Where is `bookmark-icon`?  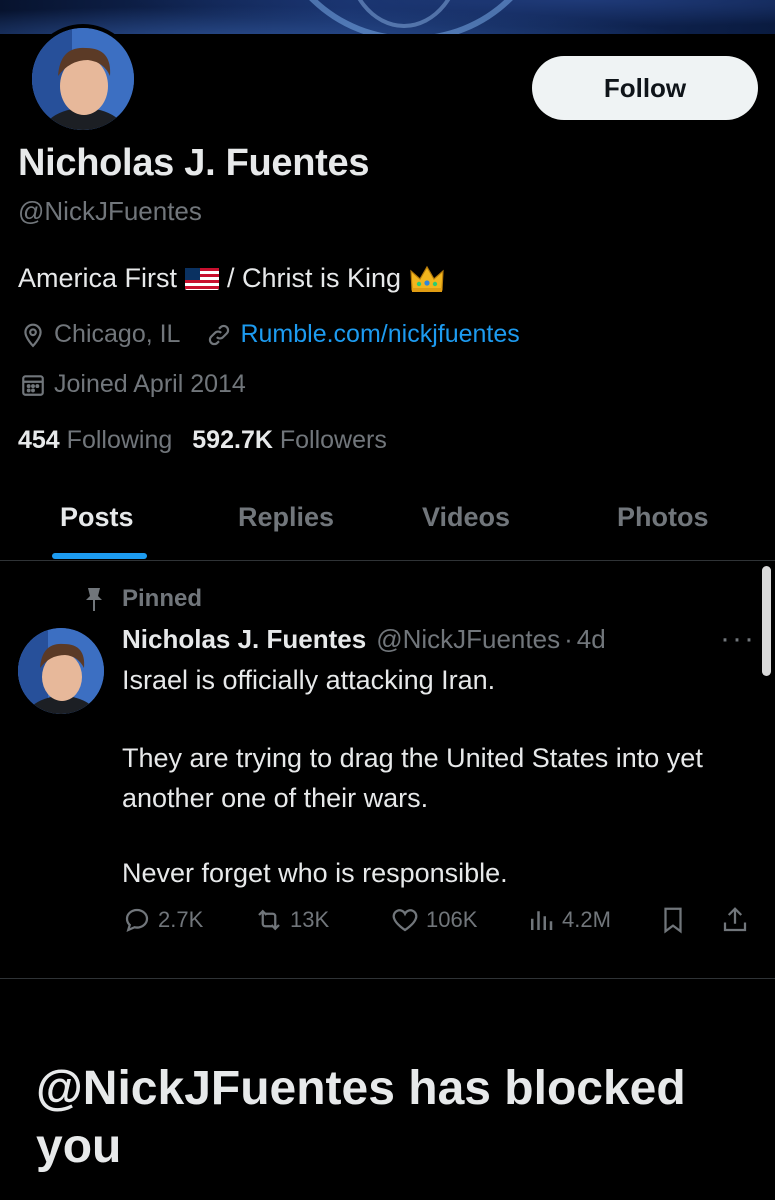 bookmark-icon is located at coordinates (673, 920).